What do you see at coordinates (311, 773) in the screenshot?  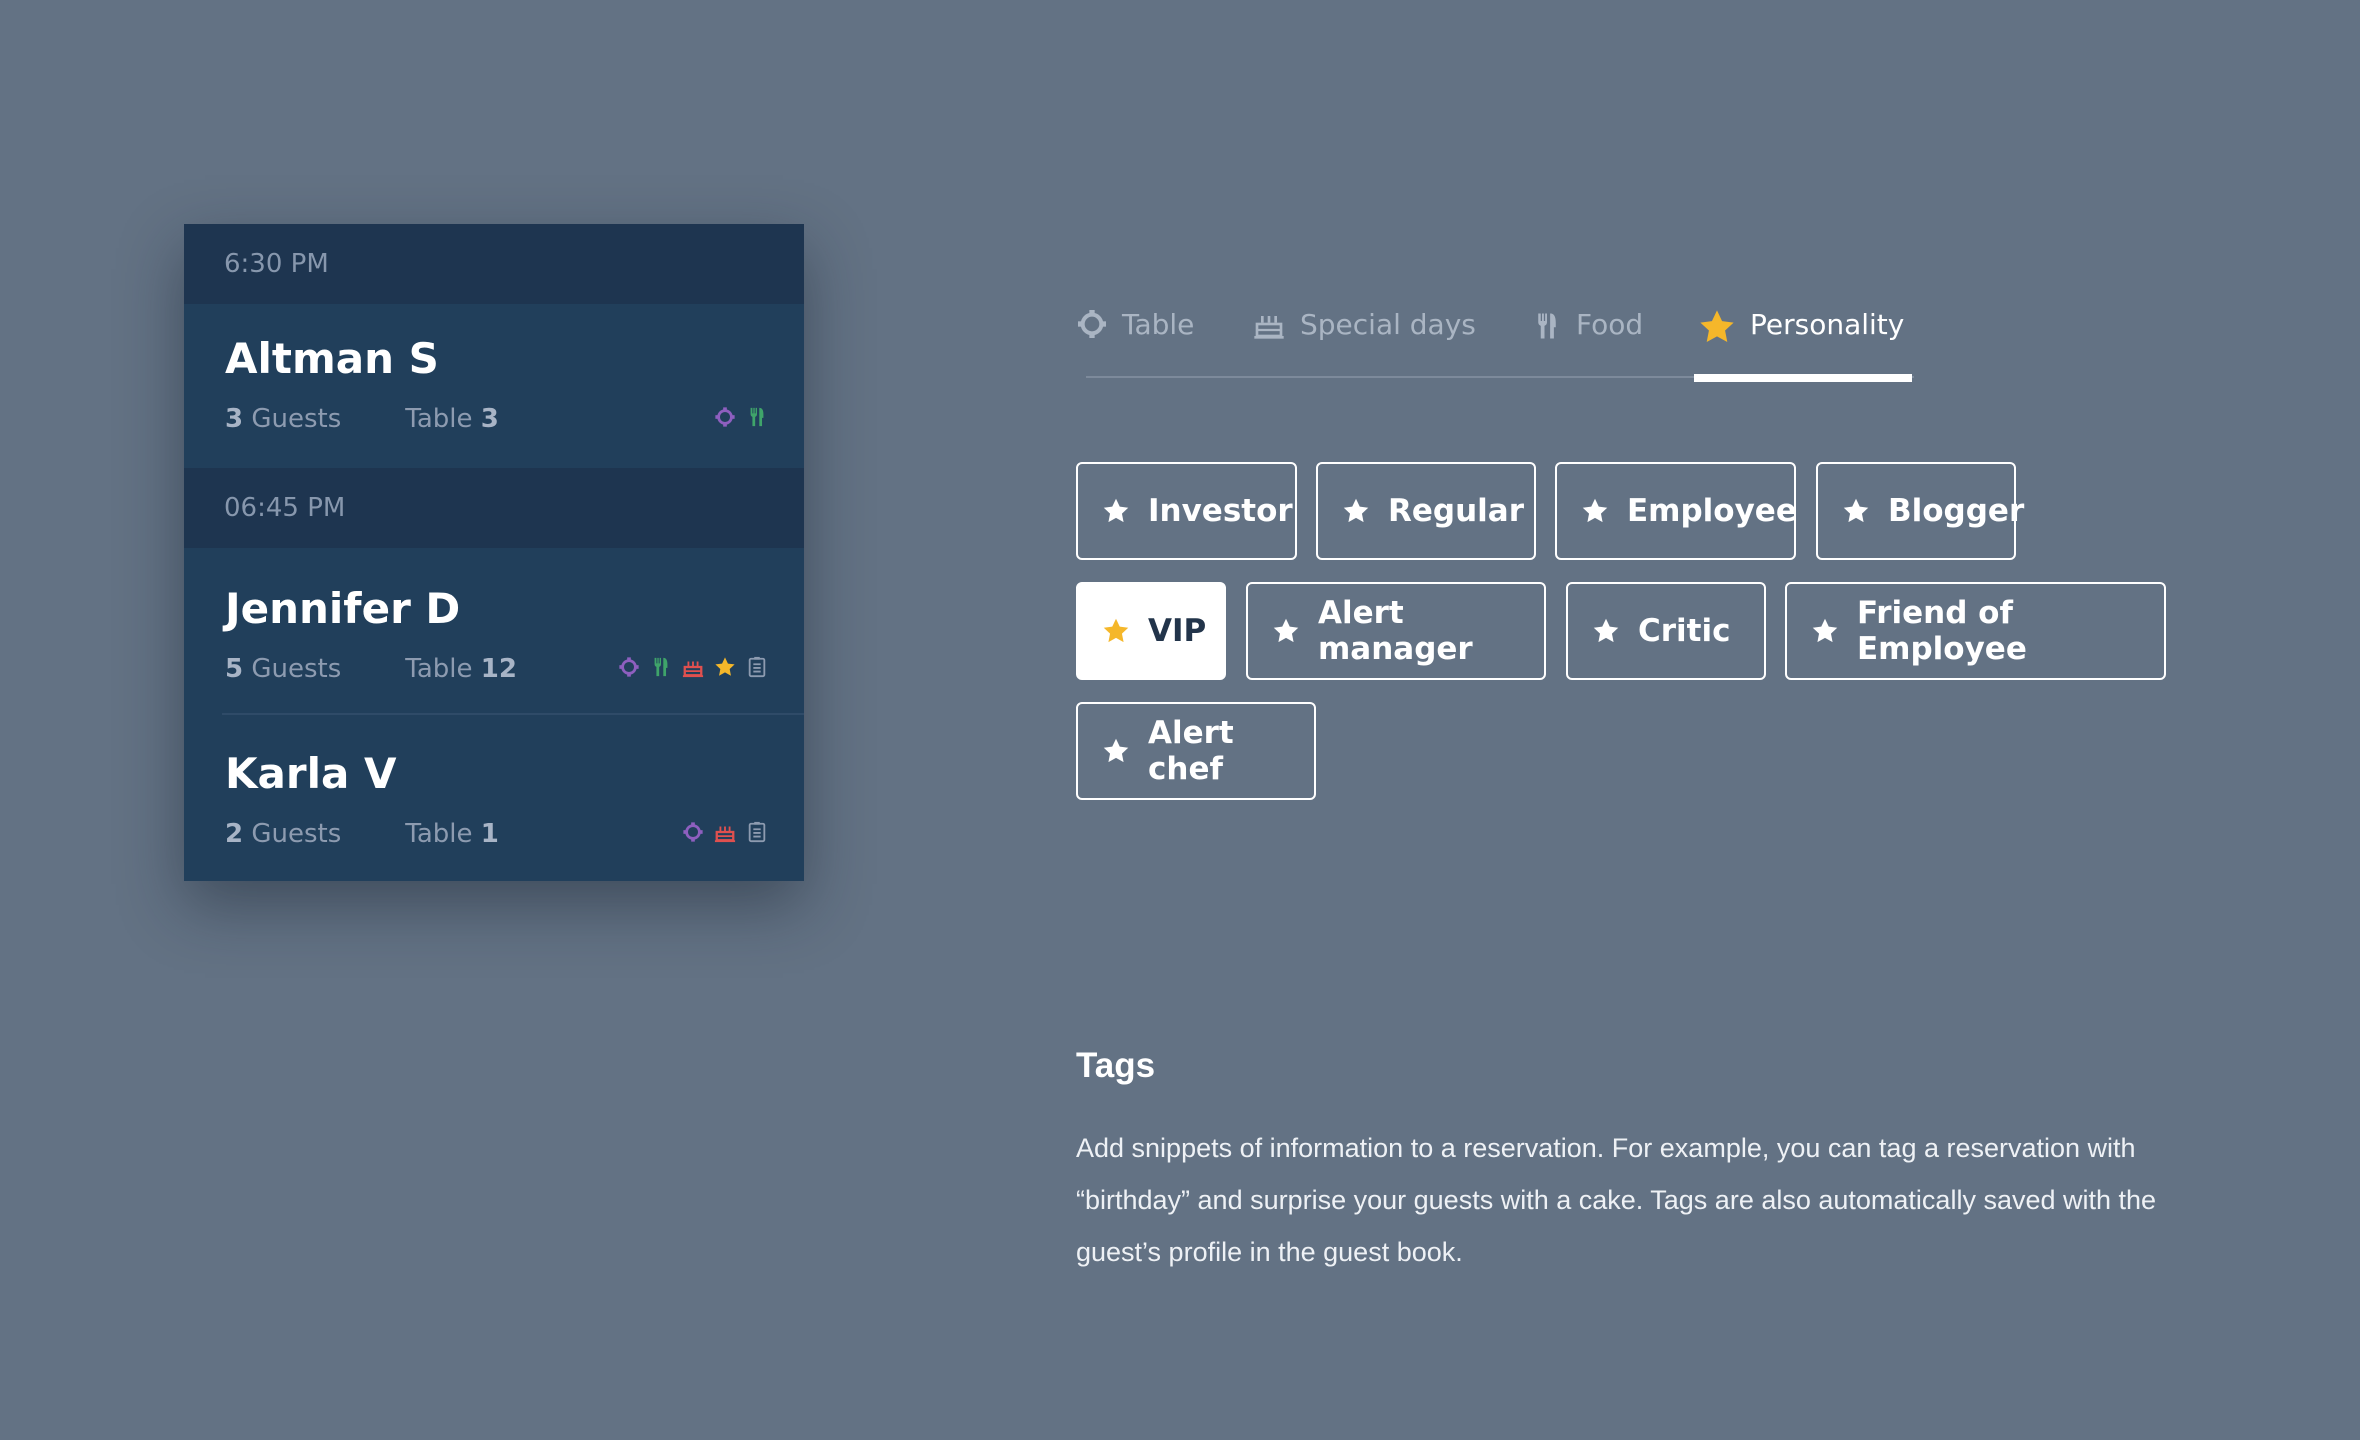 I see `guest-name: Karla V` at bounding box center [311, 773].